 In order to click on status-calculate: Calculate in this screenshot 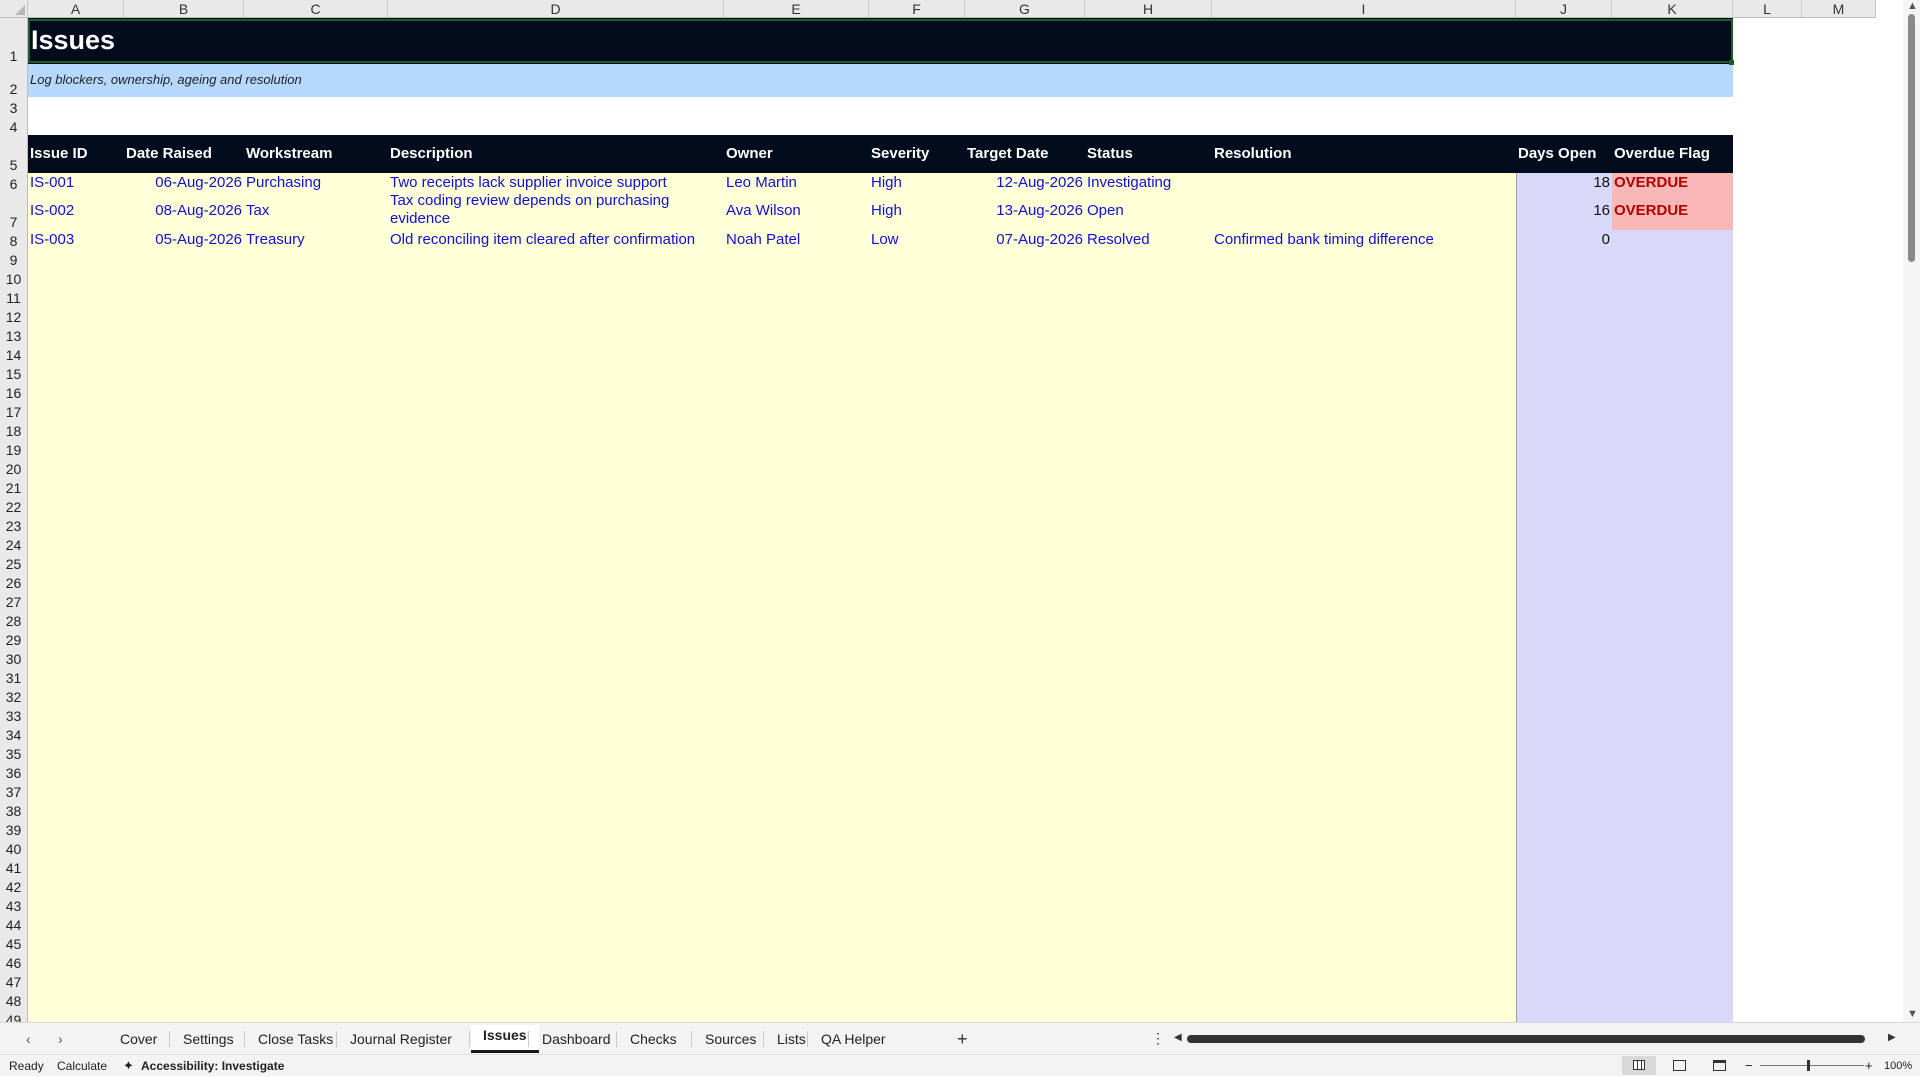, I will do `click(82, 1066)`.